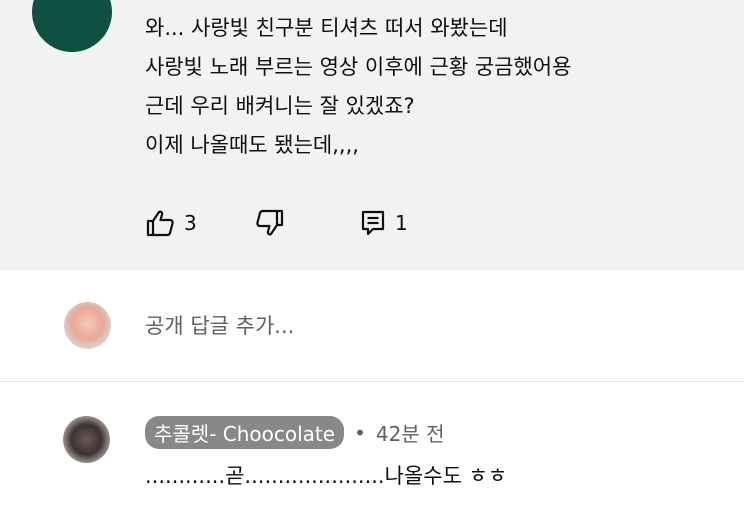 Image resolution: width=744 pixels, height=517 pixels. What do you see at coordinates (72, 26) in the screenshot?
I see `commenter-avatar` at bounding box center [72, 26].